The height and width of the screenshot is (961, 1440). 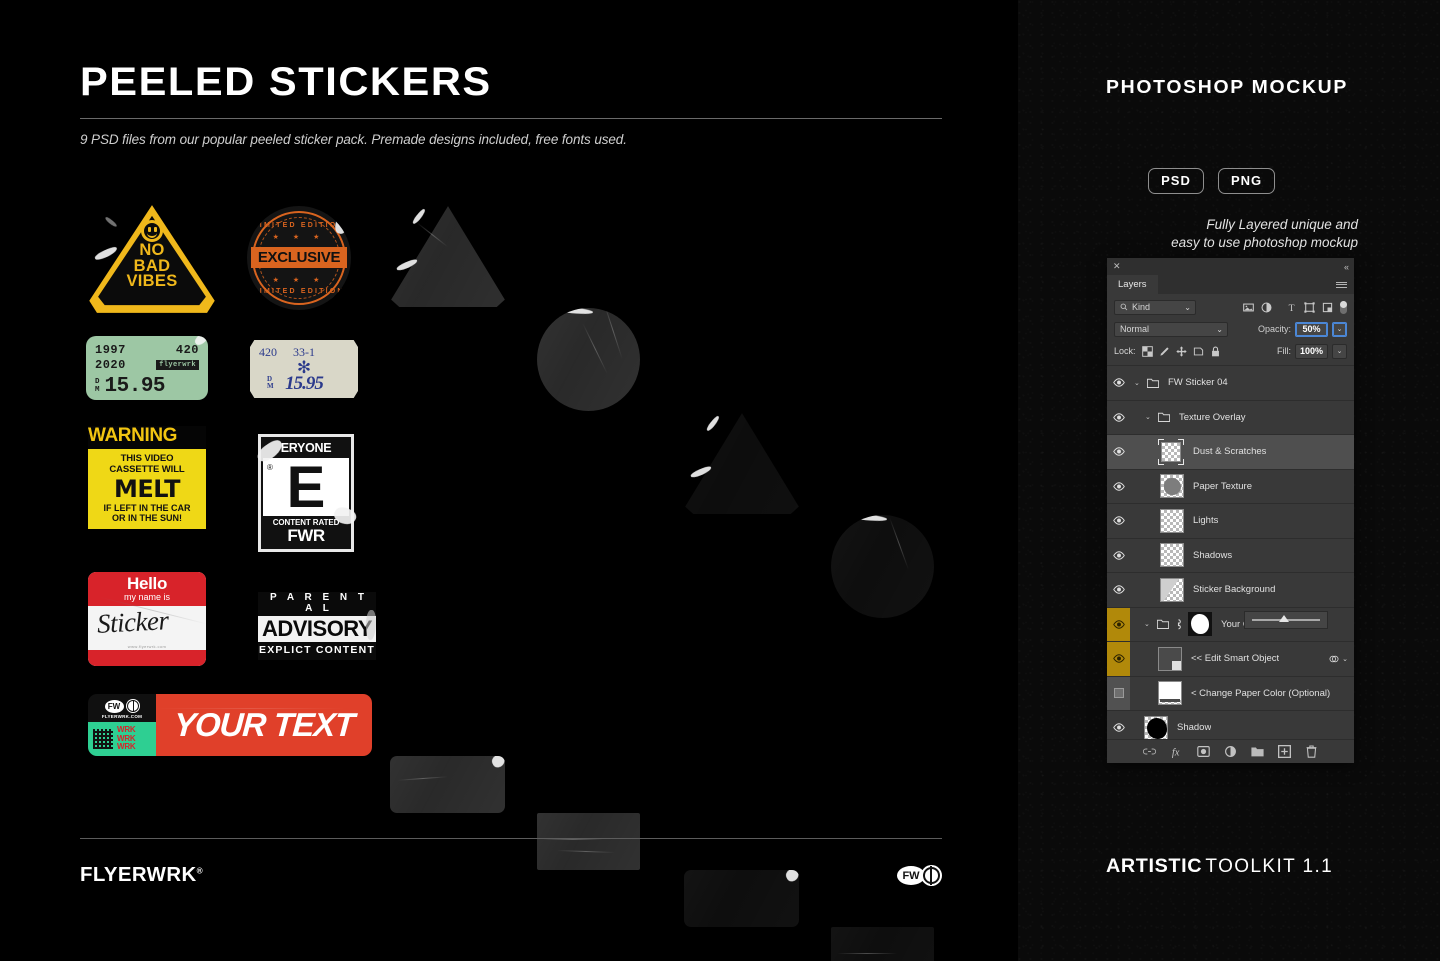 What do you see at coordinates (1230, 284) in the screenshot?
I see `panel-tabs: Layers` at bounding box center [1230, 284].